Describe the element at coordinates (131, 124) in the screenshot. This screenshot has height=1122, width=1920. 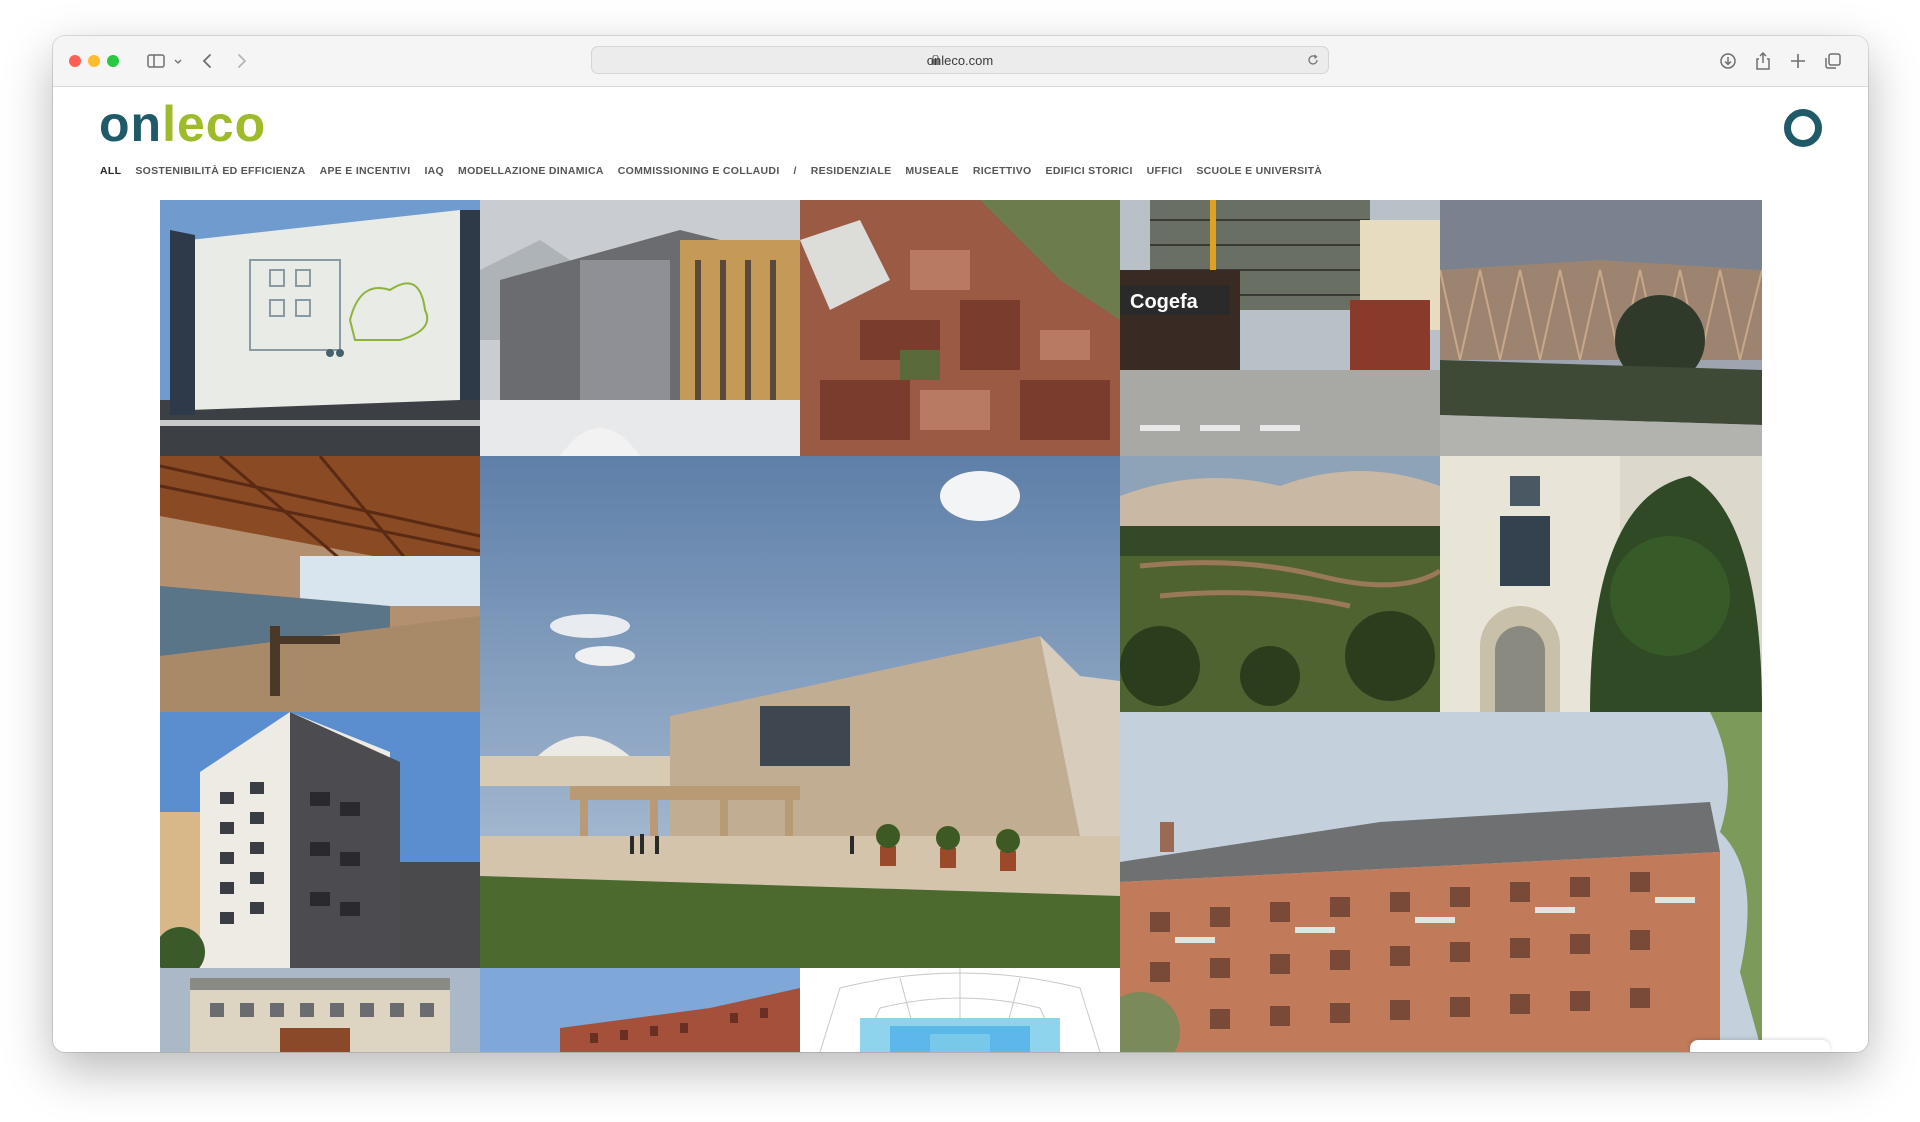
I see `logo-part-on: on` at that location.